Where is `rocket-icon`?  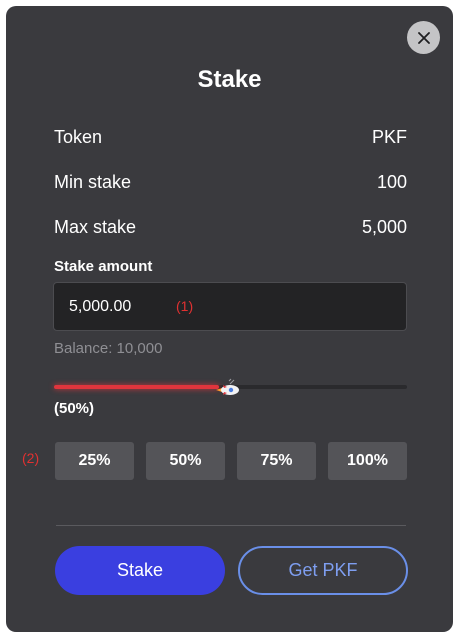 rocket-icon is located at coordinates (228, 387).